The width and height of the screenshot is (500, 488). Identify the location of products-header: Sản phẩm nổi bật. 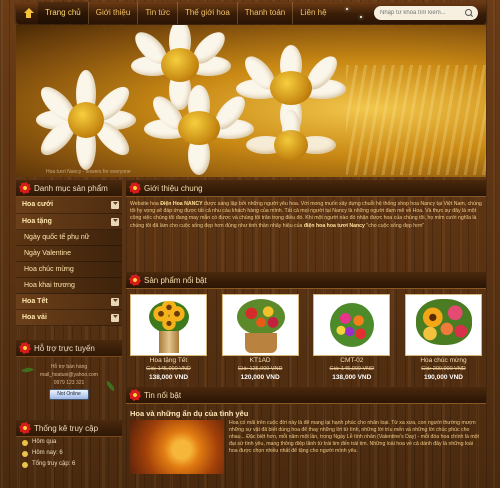
(306, 280).